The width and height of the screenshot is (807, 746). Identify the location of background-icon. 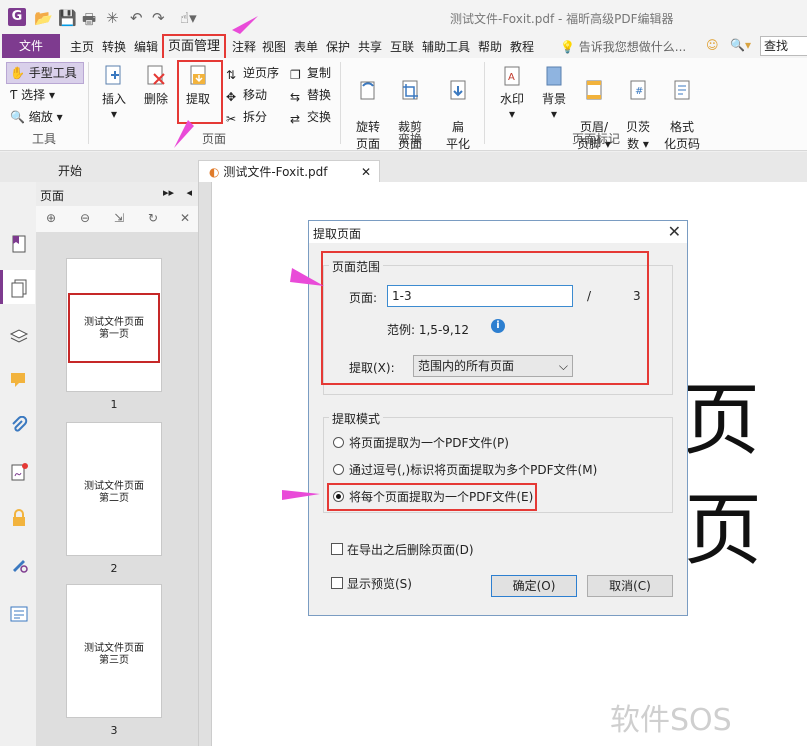
(554, 76).